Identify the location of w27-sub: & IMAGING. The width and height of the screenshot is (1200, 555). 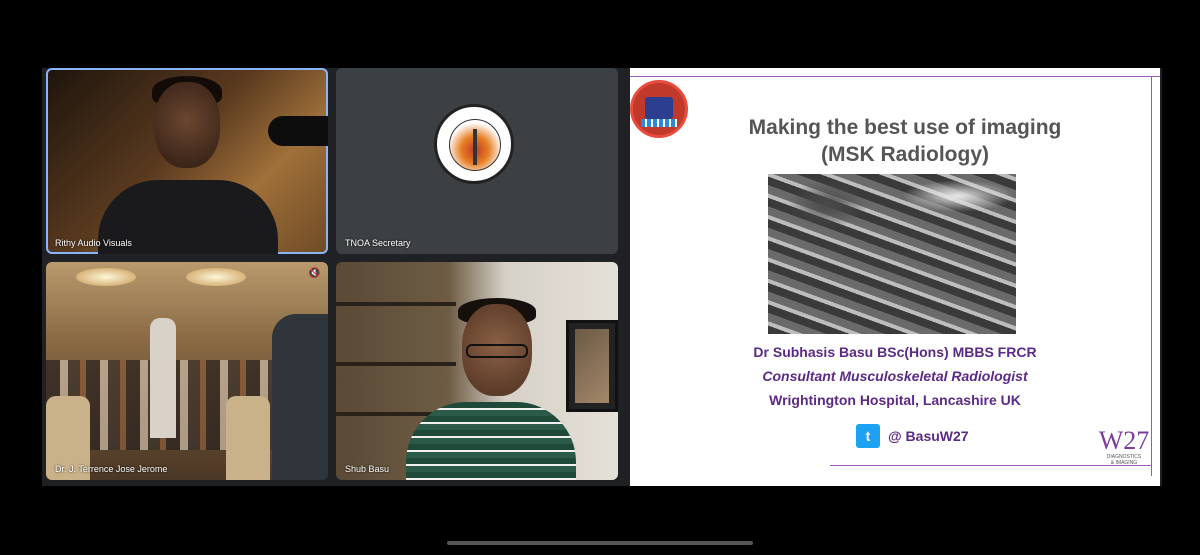
(1124, 463).